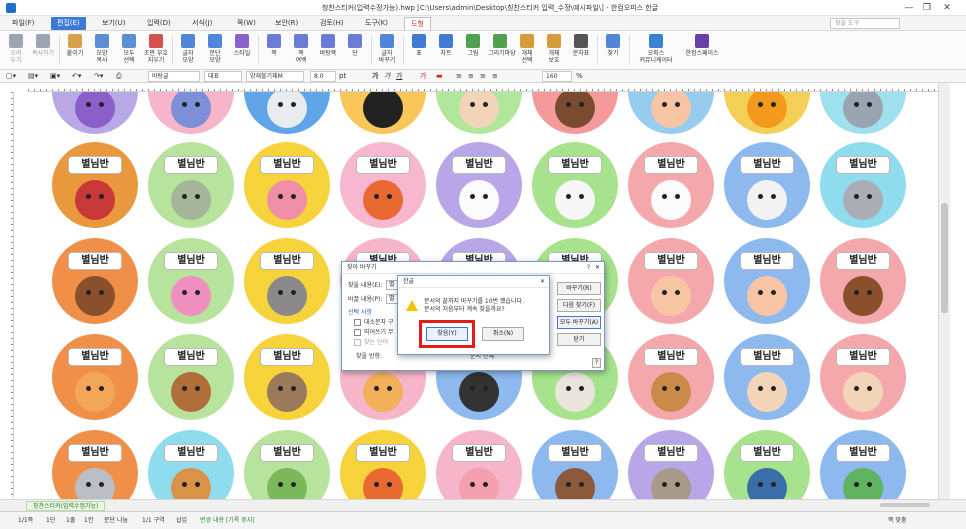  Describe the element at coordinates (113, 23) in the screenshot. I see `menu-item: 보기(U)` at that location.